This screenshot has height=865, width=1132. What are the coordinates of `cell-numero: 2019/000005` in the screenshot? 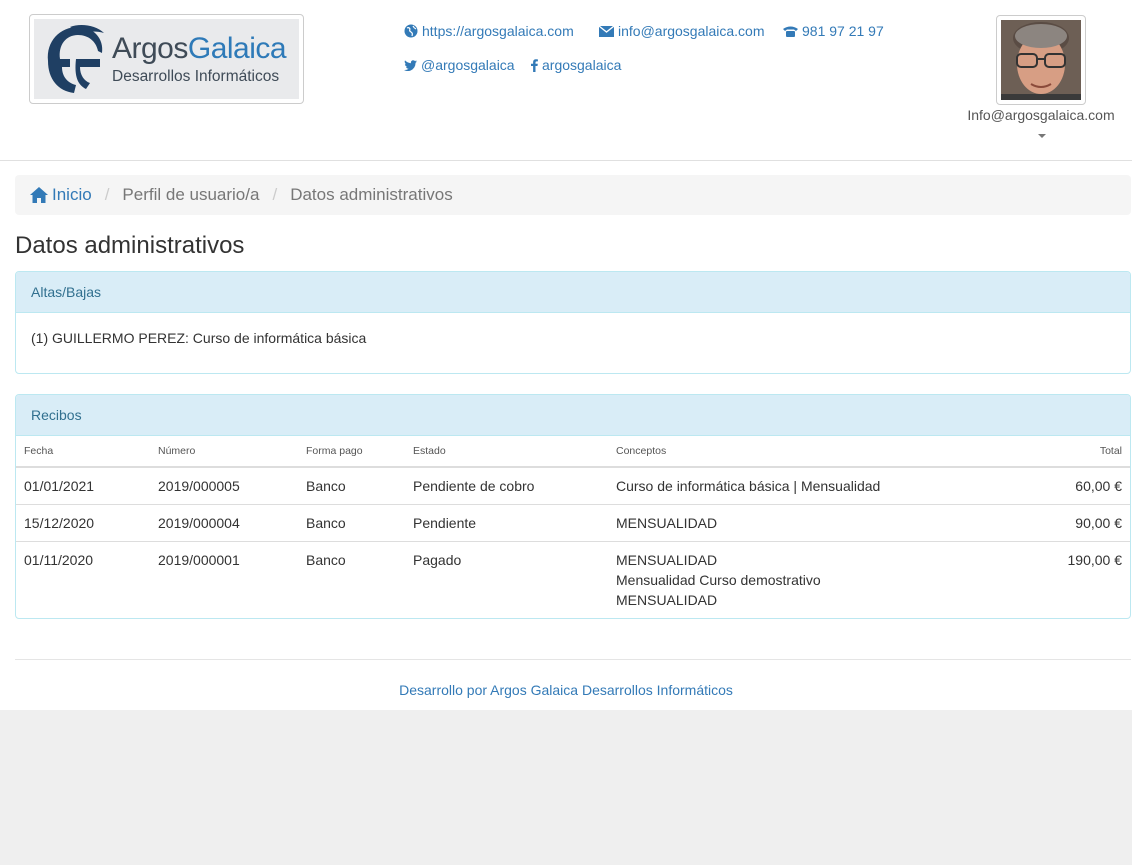 It's located at (199, 486).